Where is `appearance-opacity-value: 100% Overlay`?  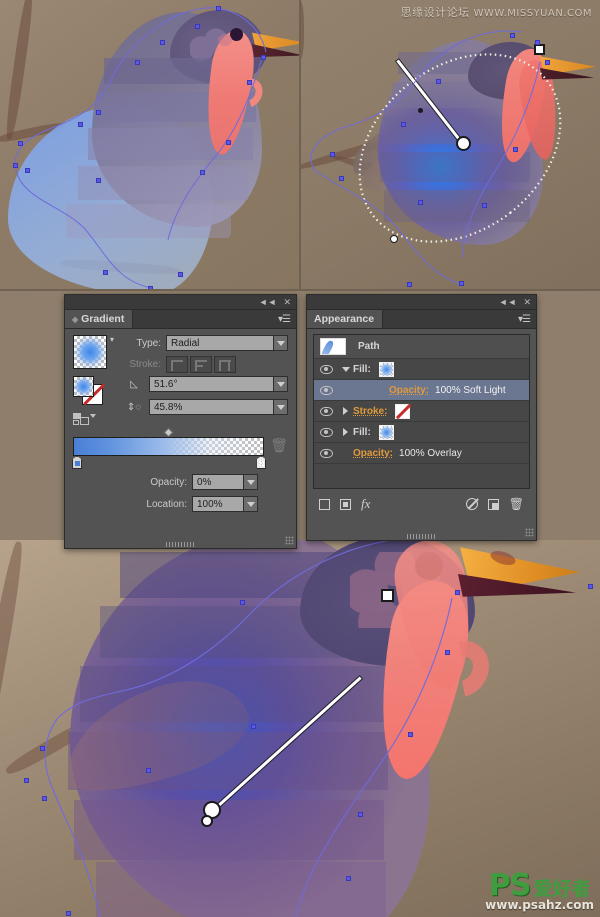
appearance-opacity-value: 100% Overlay is located at coordinates (430, 453).